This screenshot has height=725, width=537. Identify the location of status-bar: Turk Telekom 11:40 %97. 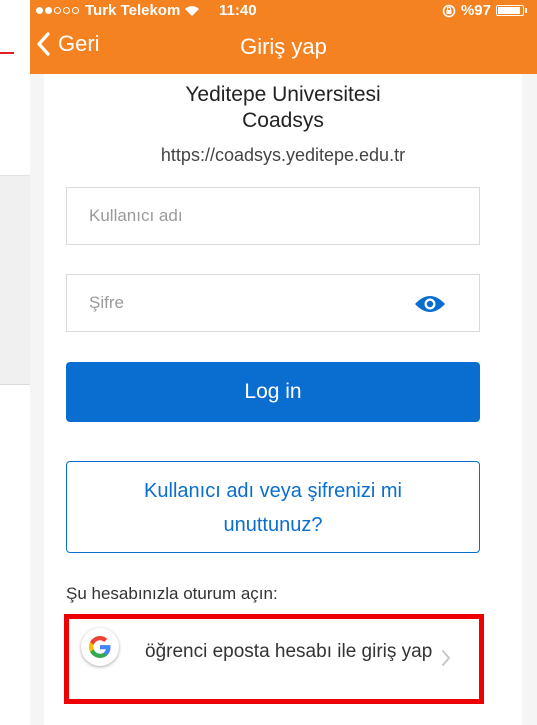
(283, 11).